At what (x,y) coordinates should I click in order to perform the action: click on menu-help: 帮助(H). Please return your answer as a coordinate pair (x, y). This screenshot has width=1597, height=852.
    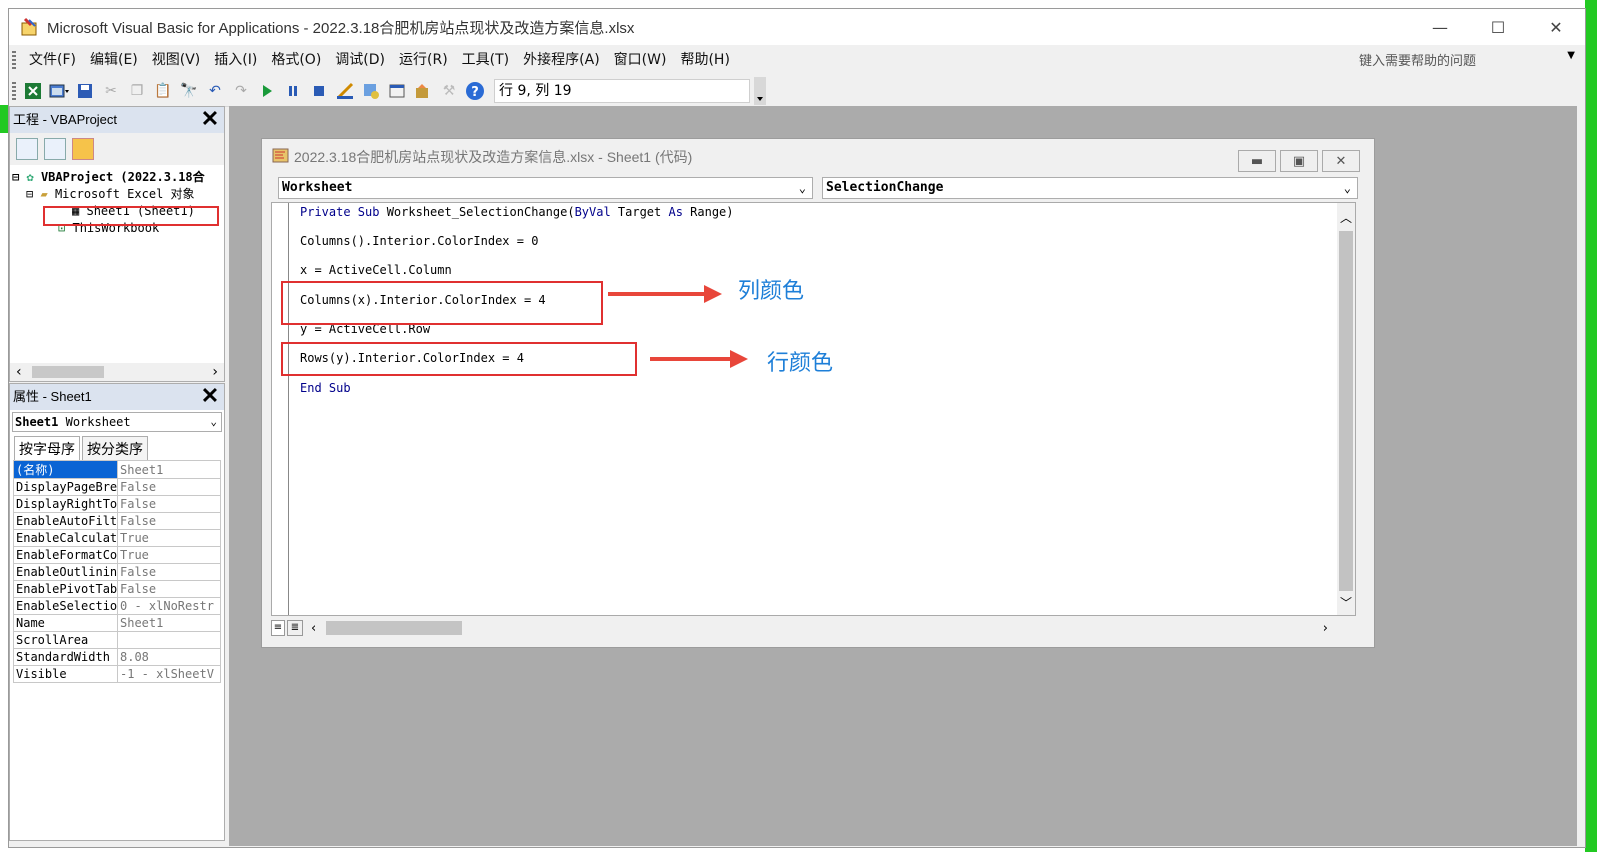
    Looking at the image, I should click on (704, 60).